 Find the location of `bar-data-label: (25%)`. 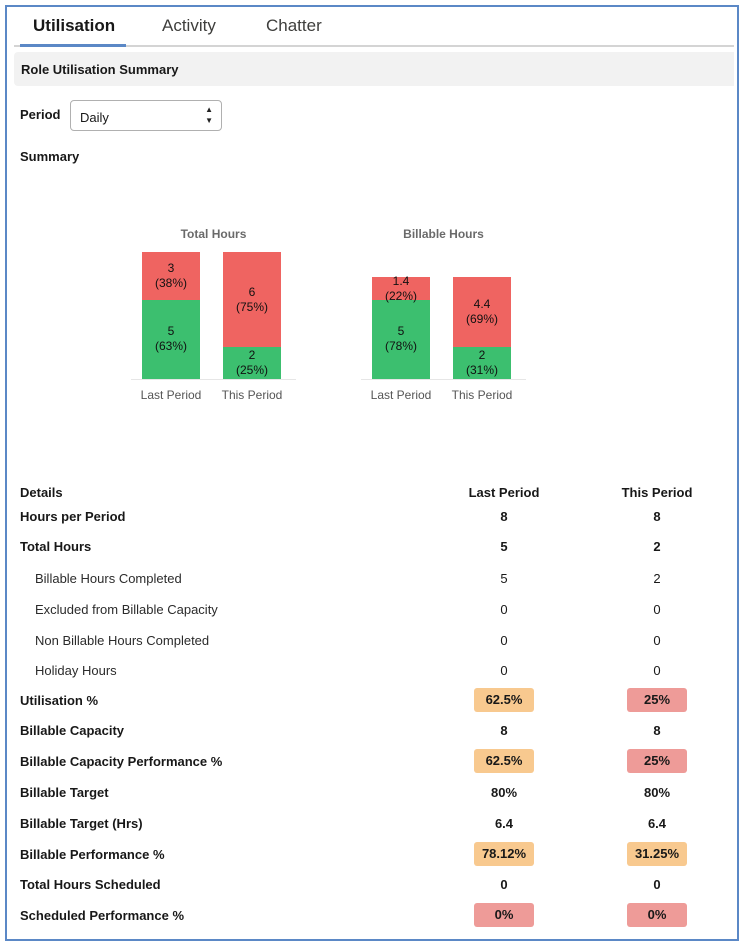

bar-data-label: (25%) is located at coordinates (251, 370).